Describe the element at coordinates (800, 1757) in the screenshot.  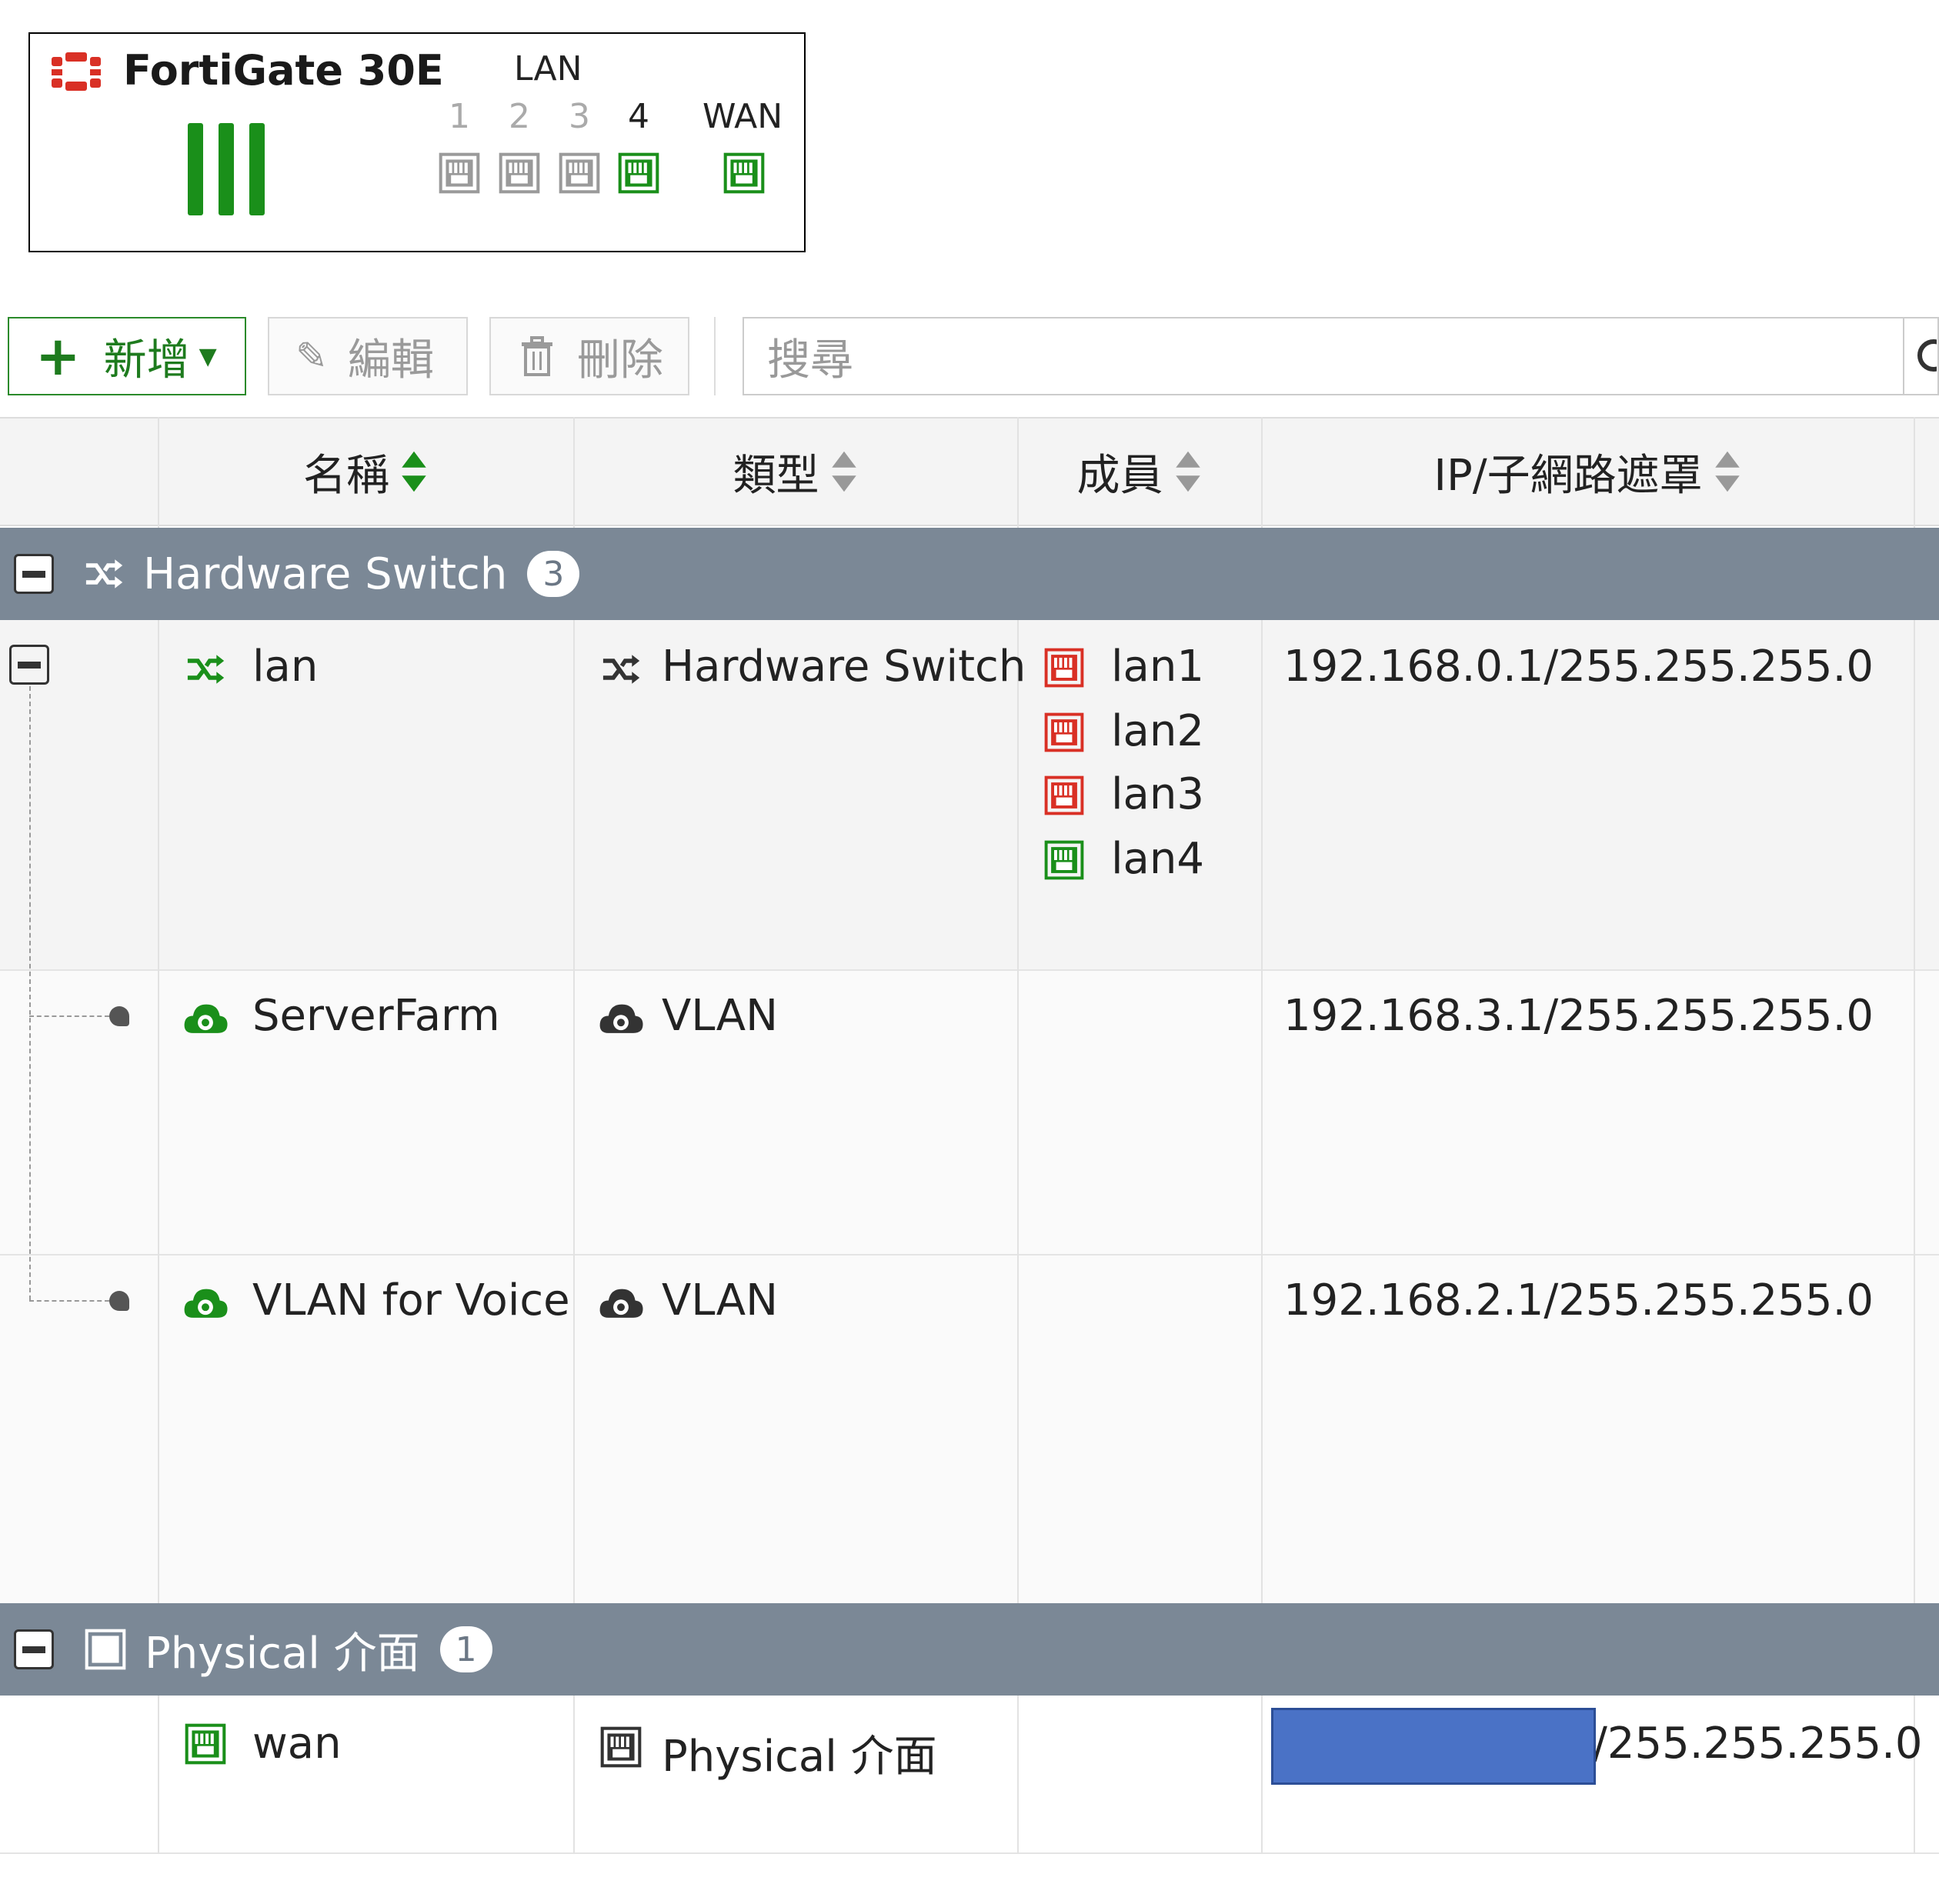
I see `interface-type: Physical 介面` at that location.